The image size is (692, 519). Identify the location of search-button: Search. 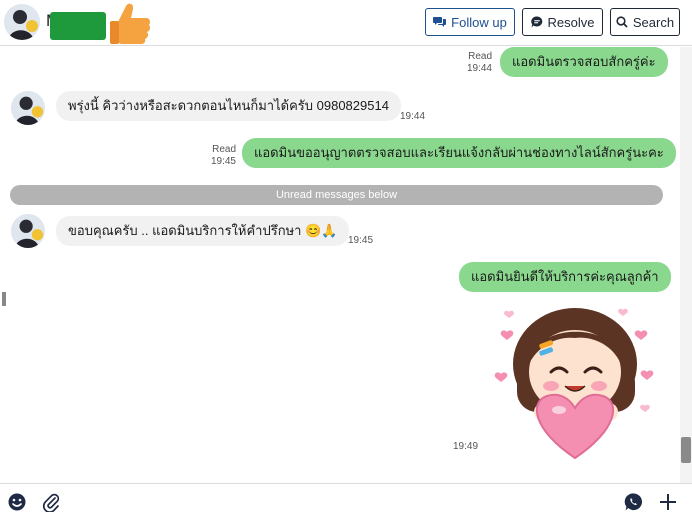
(645, 22).